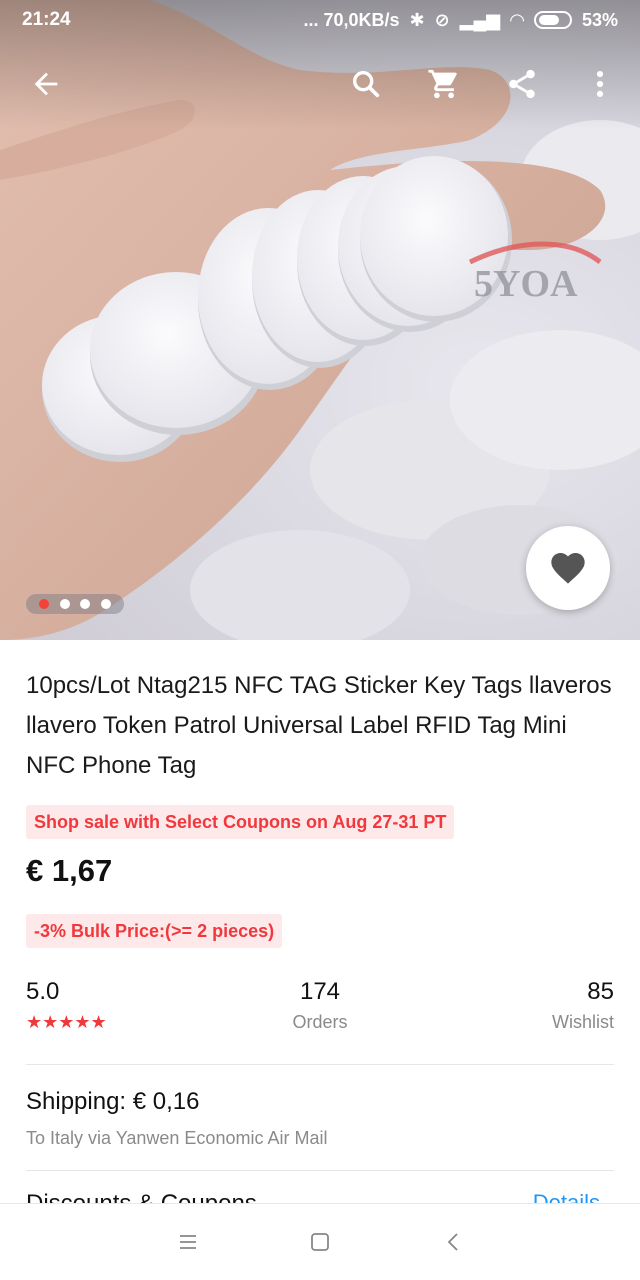 This screenshot has width=640, height=1280. What do you see at coordinates (46, 19) in the screenshot?
I see `status-time: 21:24` at bounding box center [46, 19].